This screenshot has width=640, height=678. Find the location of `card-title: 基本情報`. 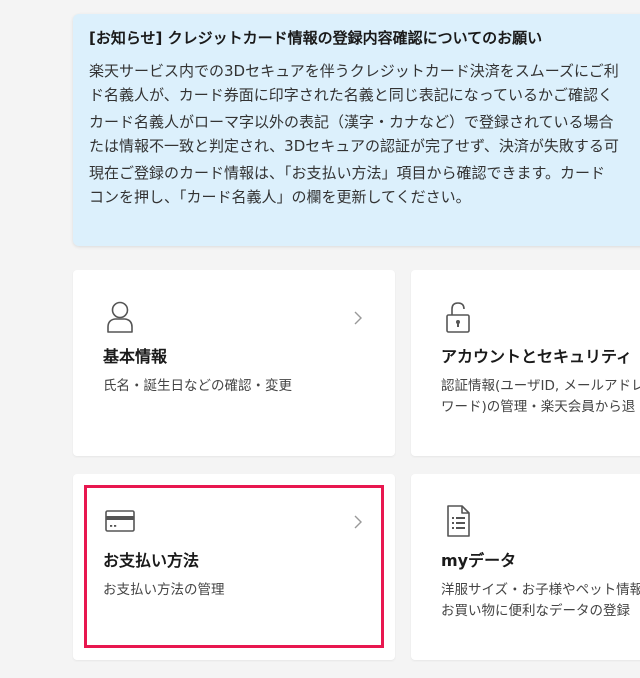

card-title: 基本情報 is located at coordinates (135, 356).